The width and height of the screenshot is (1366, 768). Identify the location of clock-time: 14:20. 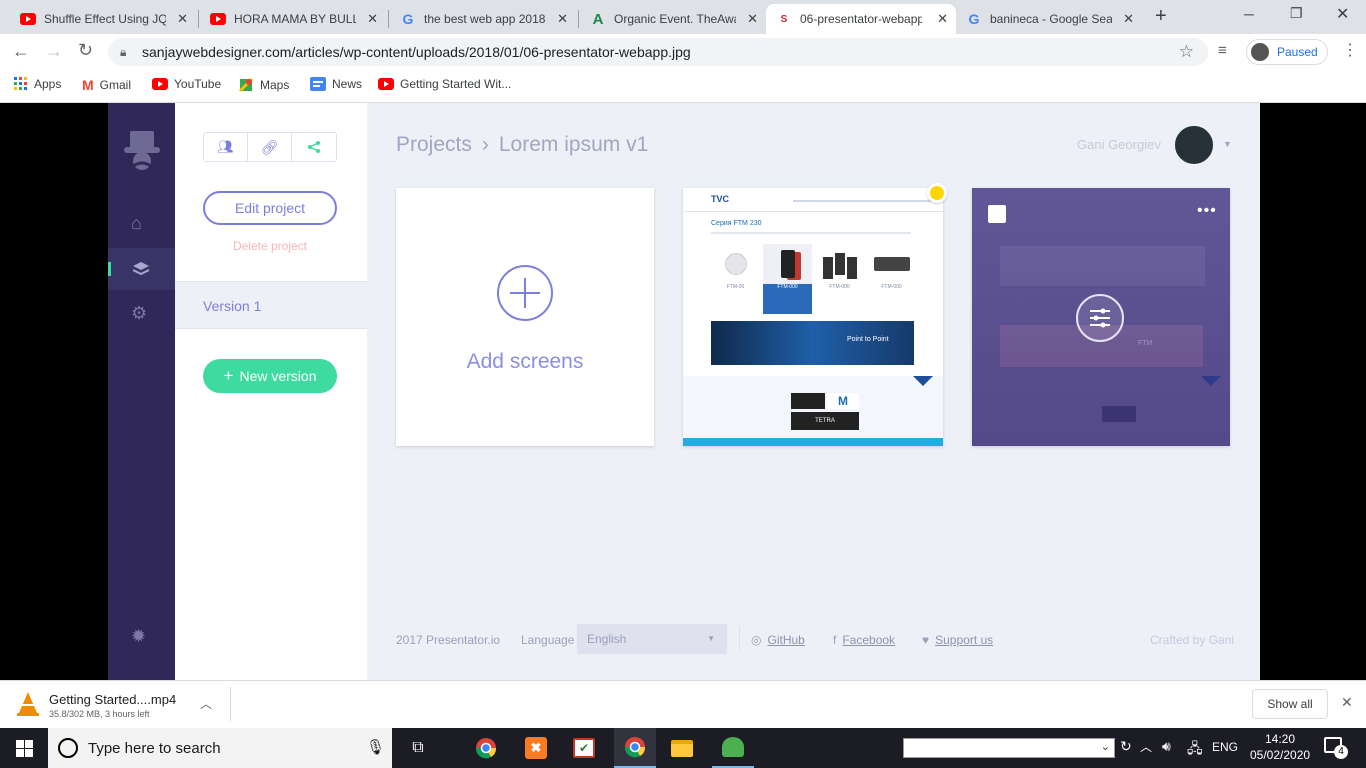
(1280, 739).